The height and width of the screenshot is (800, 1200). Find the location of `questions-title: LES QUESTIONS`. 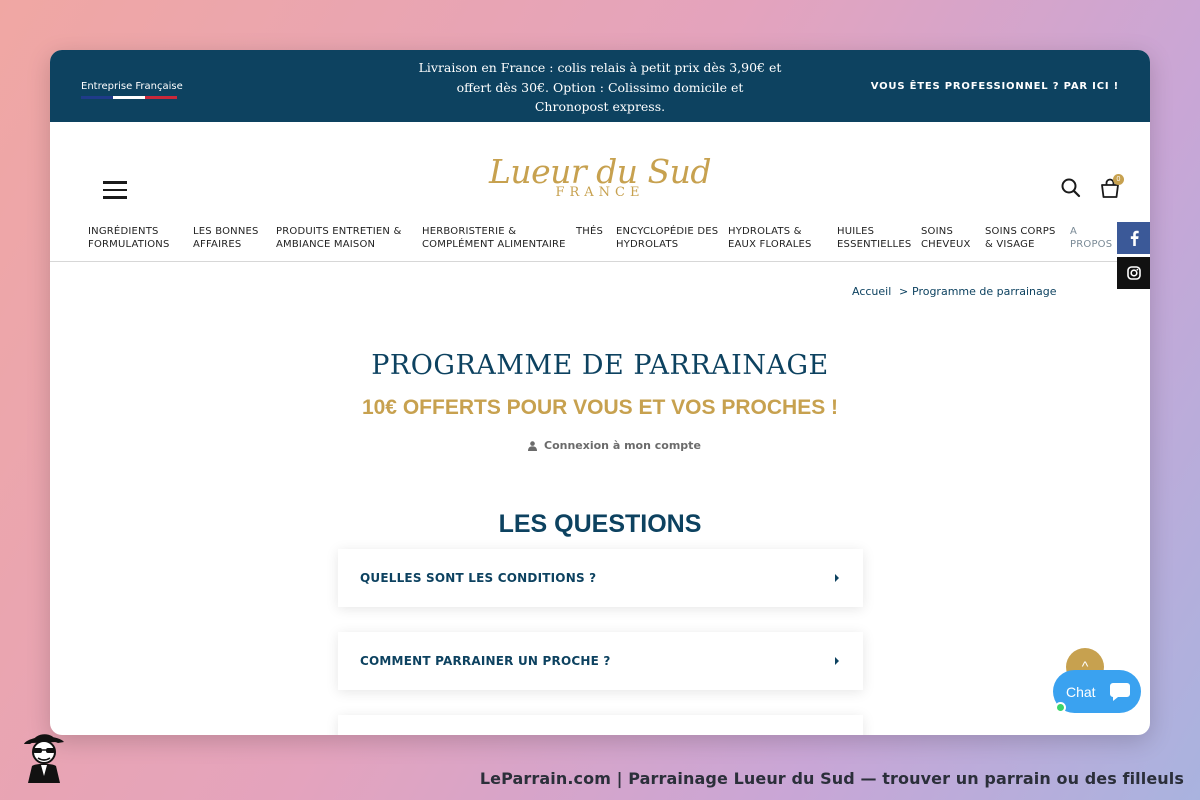

questions-title: LES QUESTIONS is located at coordinates (600, 524).